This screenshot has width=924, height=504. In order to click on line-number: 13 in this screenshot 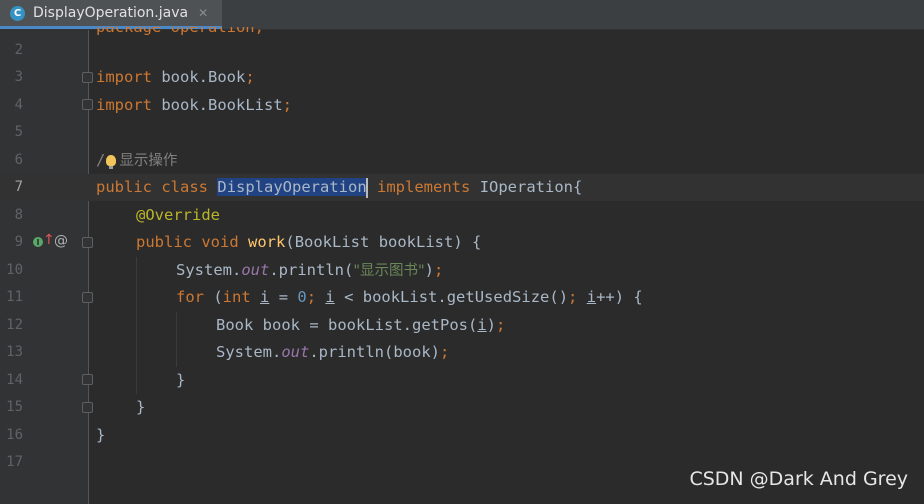, I will do `click(14, 352)`.